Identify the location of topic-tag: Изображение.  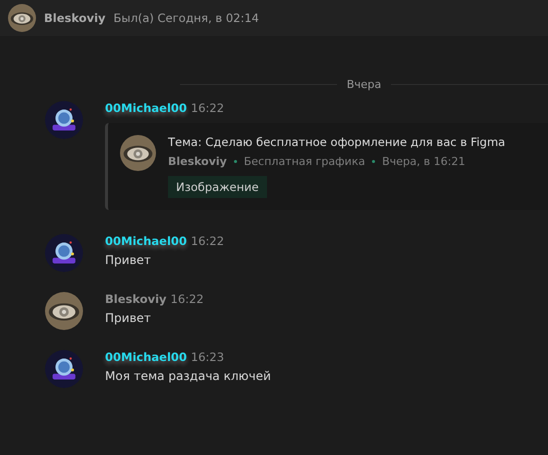
(217, 187).